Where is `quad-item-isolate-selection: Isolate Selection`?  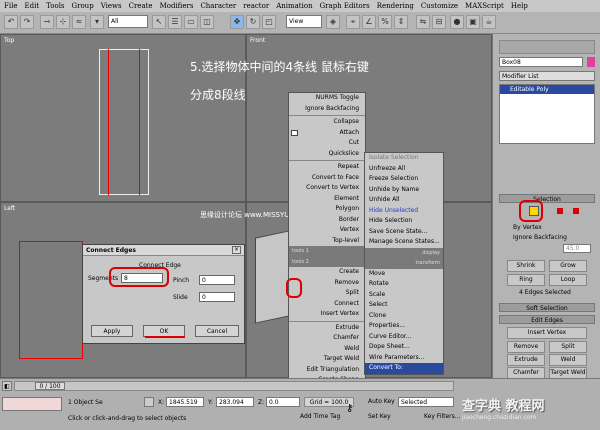 quad-item-isolate-selection: Isolate Selection is located at coordinates (404, 158).